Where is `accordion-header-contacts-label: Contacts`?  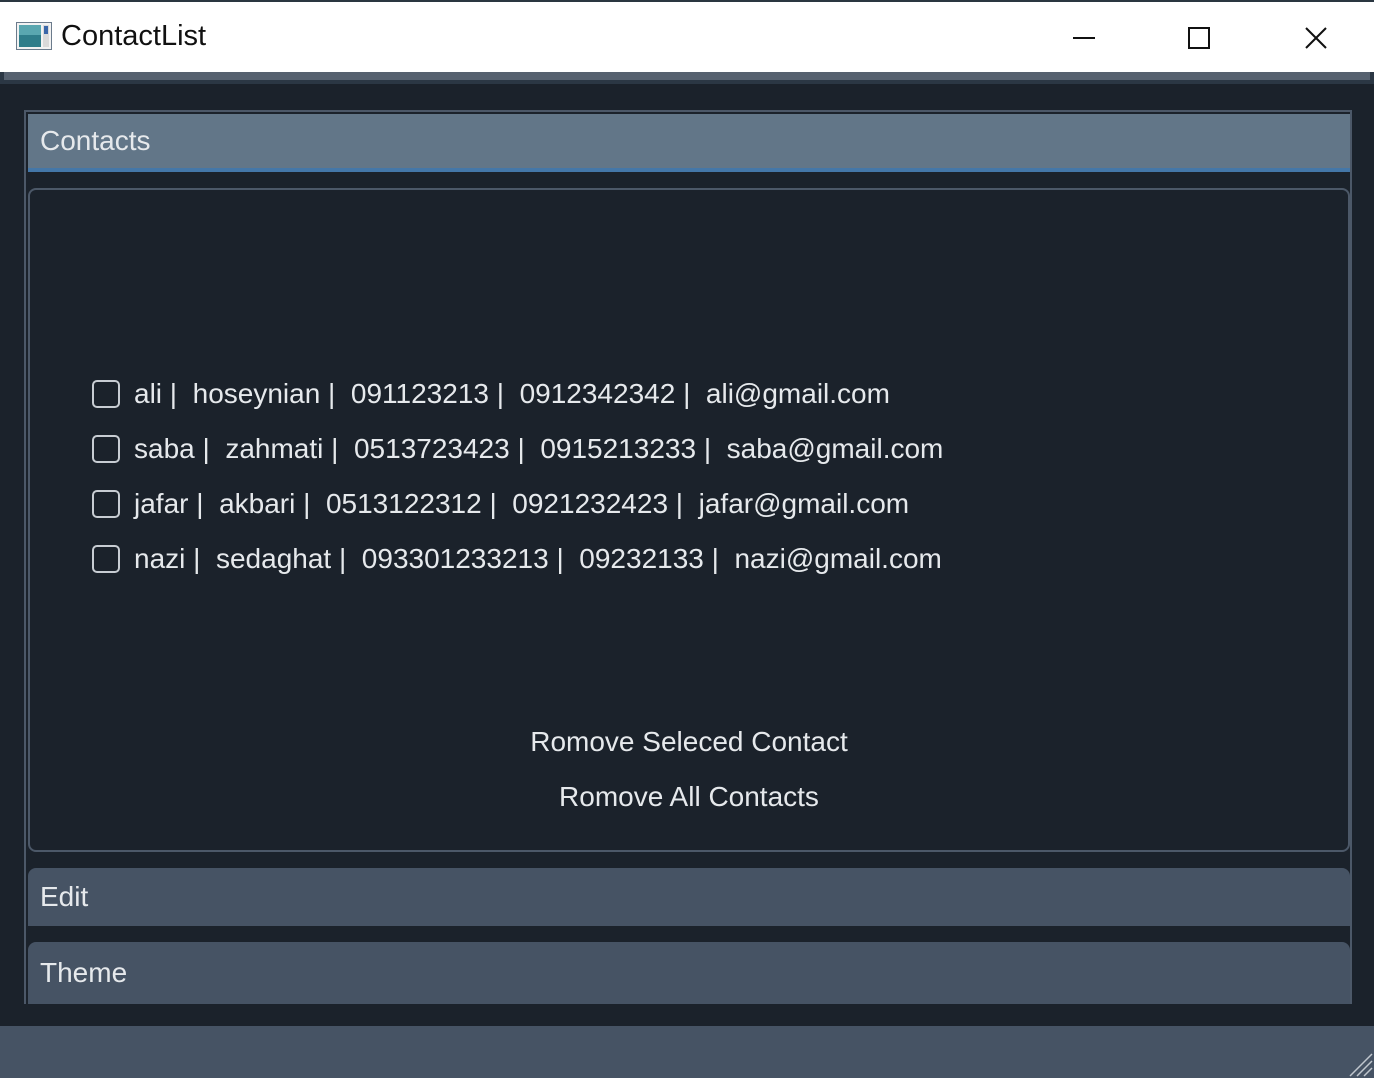
accordion-header-contacts-label: Contacts is located at coordinates (95, 140).